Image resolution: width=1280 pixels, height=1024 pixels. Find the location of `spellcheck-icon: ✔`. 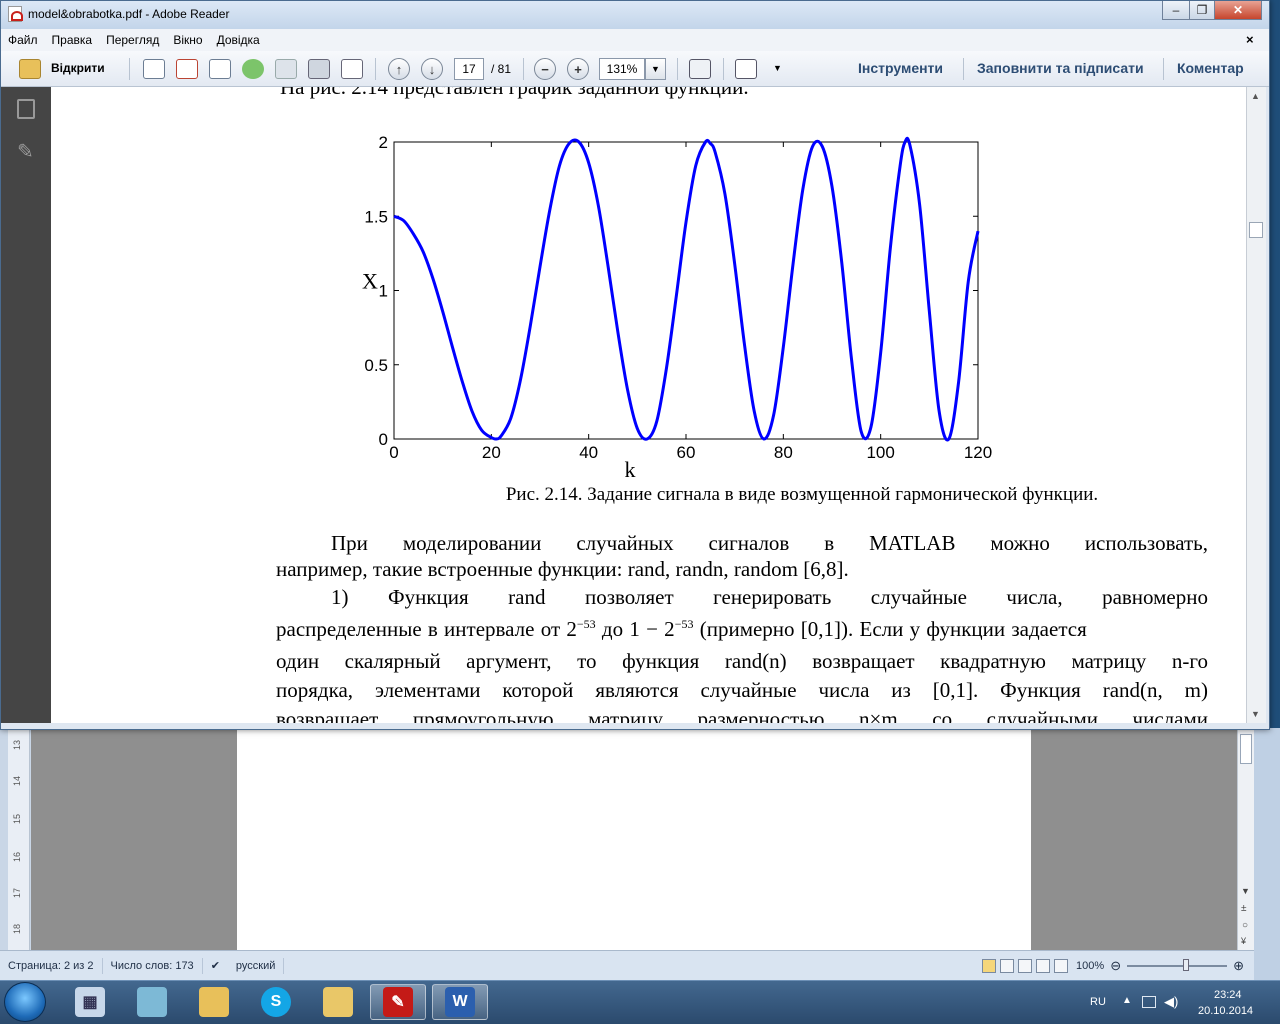

spellcheck-icon: ✔ is located at coordinates (215, 966).